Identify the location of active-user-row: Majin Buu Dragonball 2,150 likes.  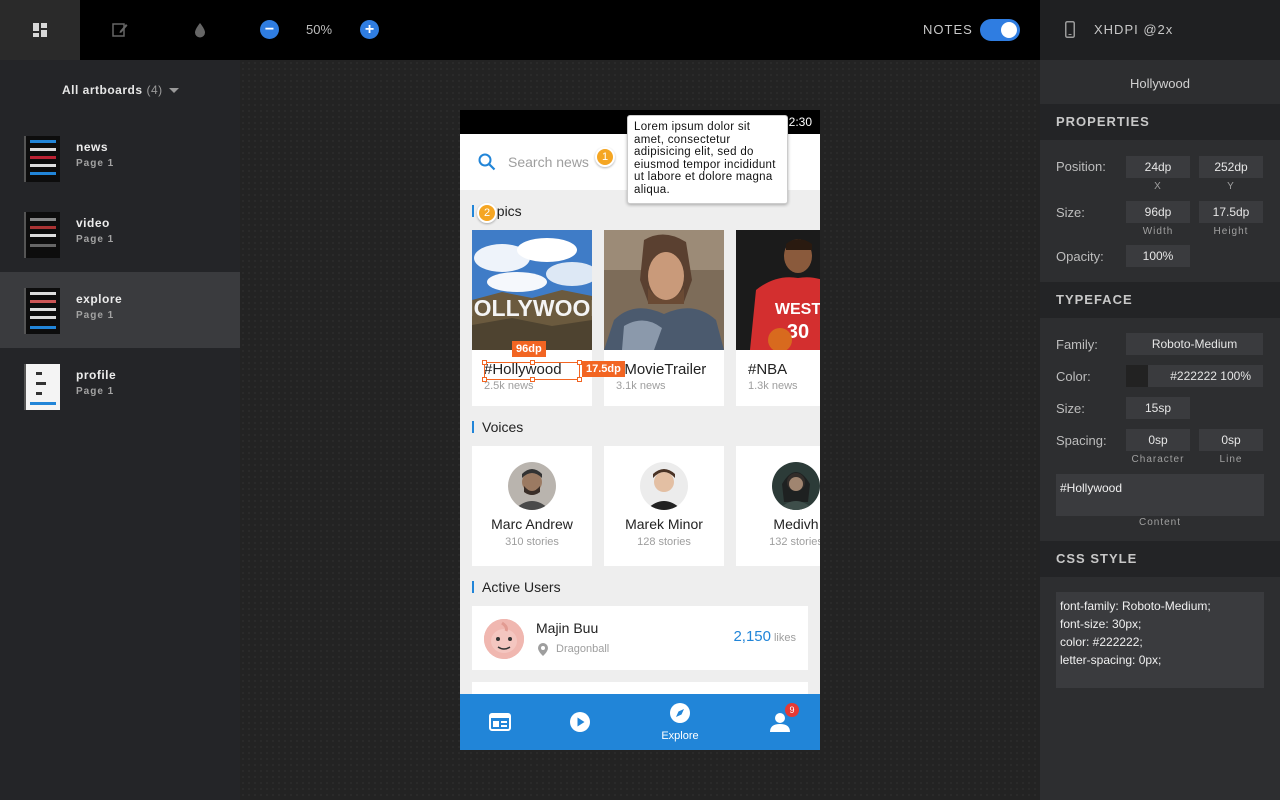
(640, 638).